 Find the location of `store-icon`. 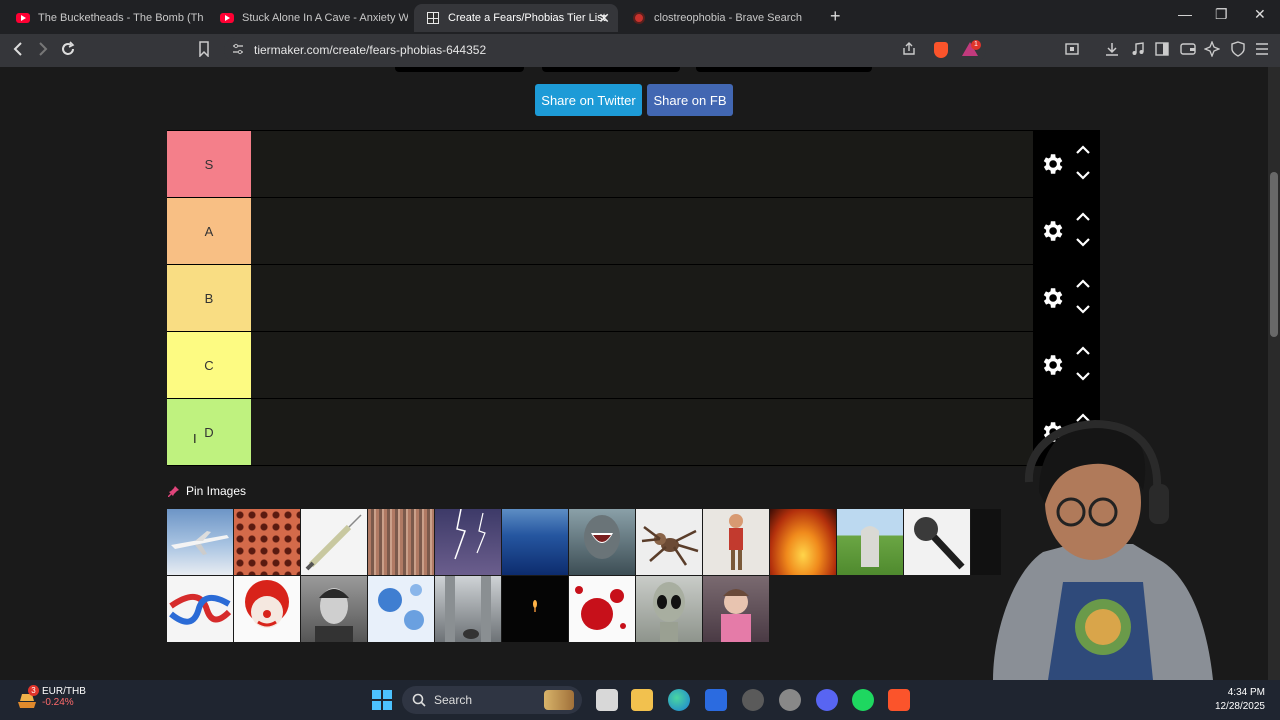

store-icon is located at coordinates (716, 700).